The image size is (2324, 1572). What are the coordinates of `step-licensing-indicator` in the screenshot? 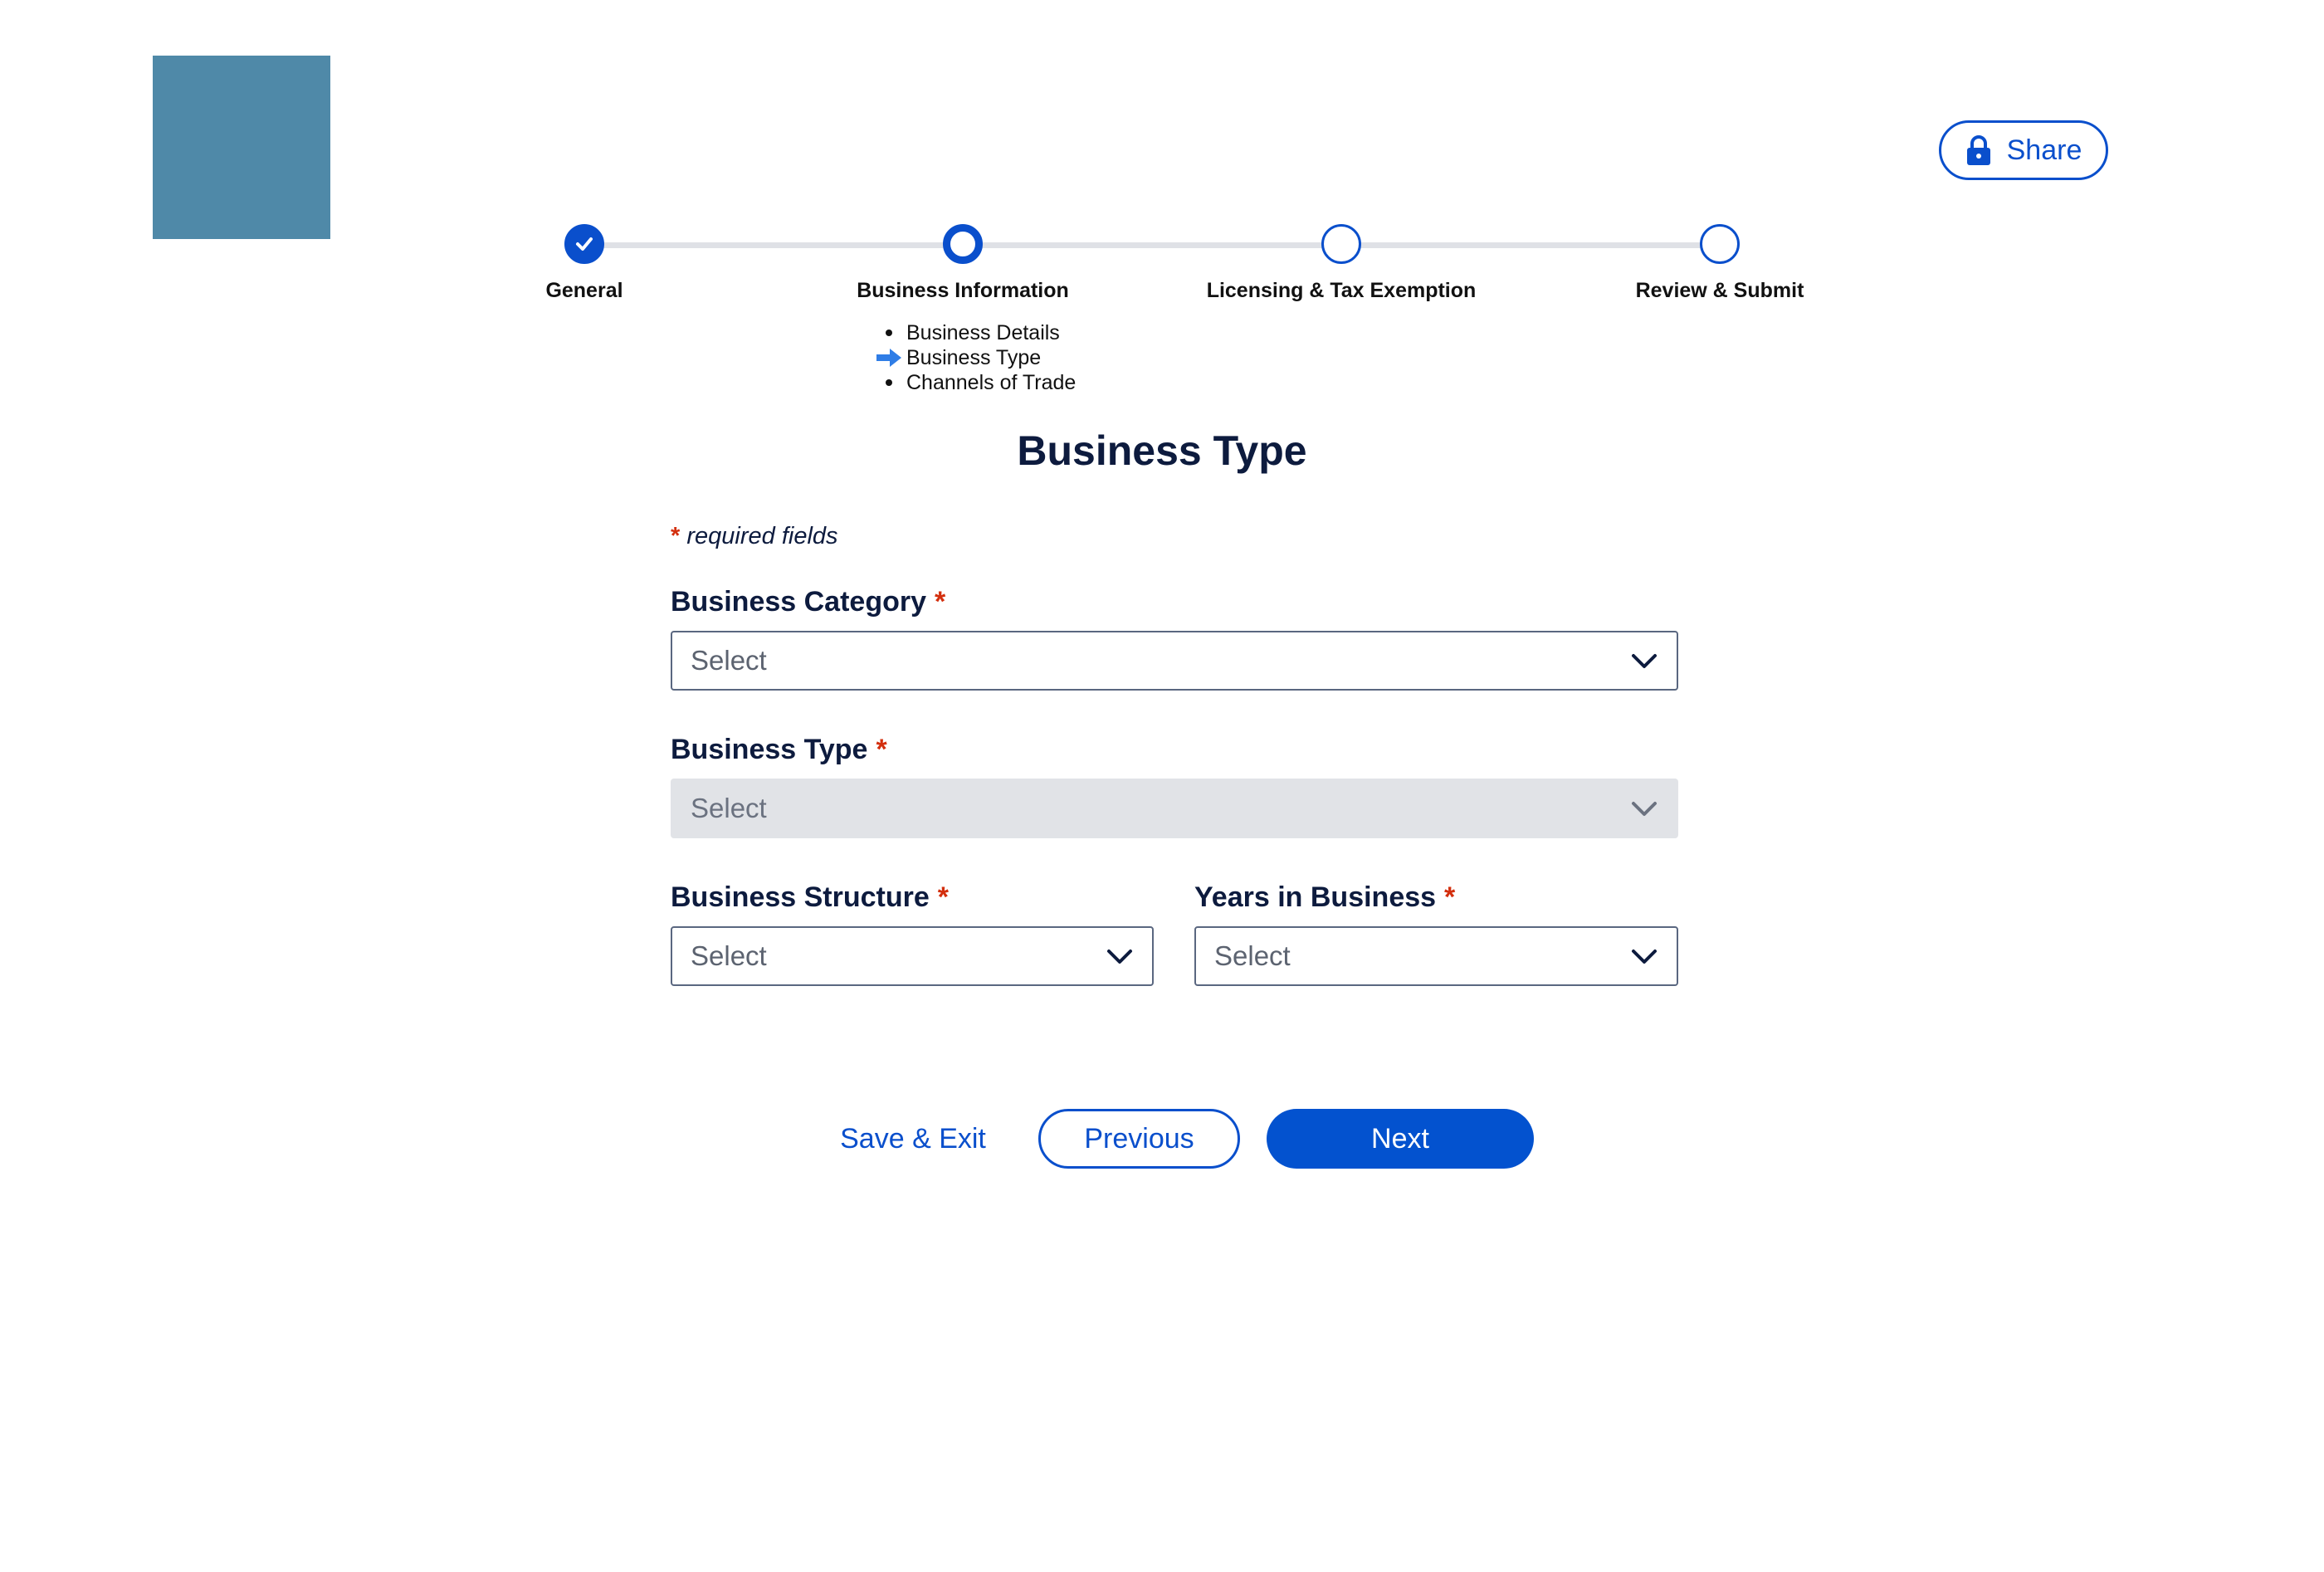 It's located at (1341, 244).